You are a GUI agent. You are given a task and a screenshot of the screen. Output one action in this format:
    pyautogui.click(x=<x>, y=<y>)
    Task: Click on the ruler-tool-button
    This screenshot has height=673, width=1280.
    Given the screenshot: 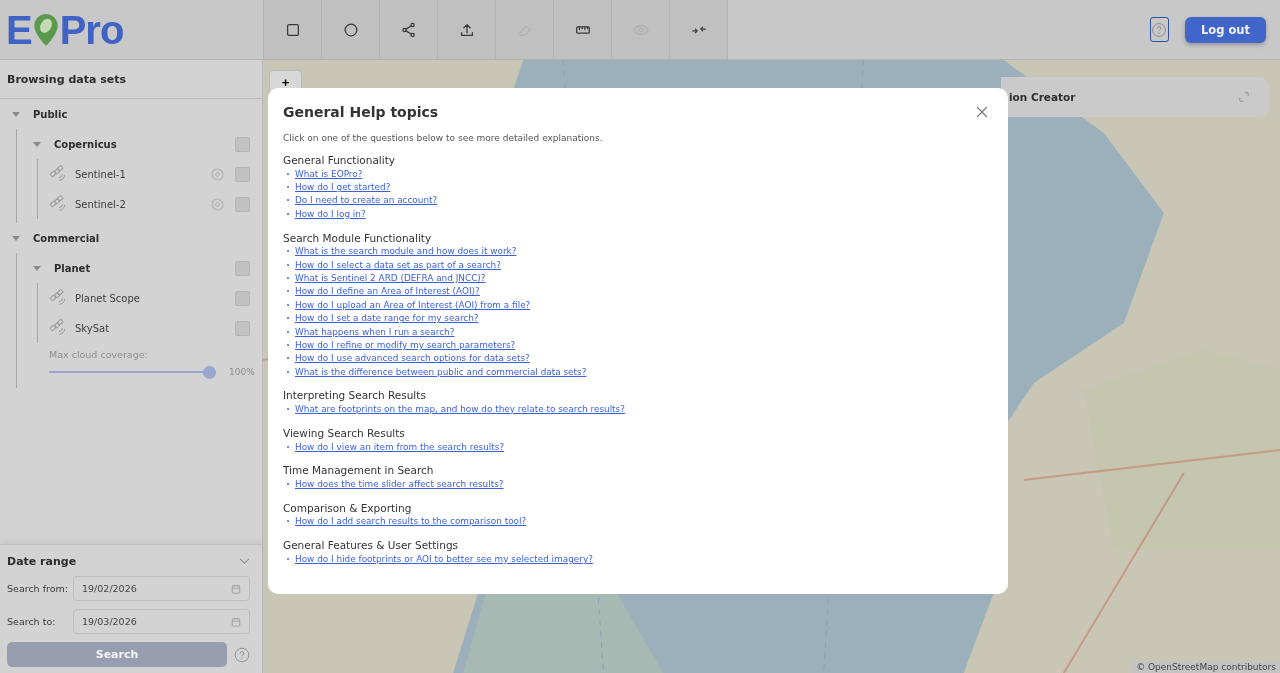 What is the action you would take?
    pyautogui.click(x=583, y=29)
    